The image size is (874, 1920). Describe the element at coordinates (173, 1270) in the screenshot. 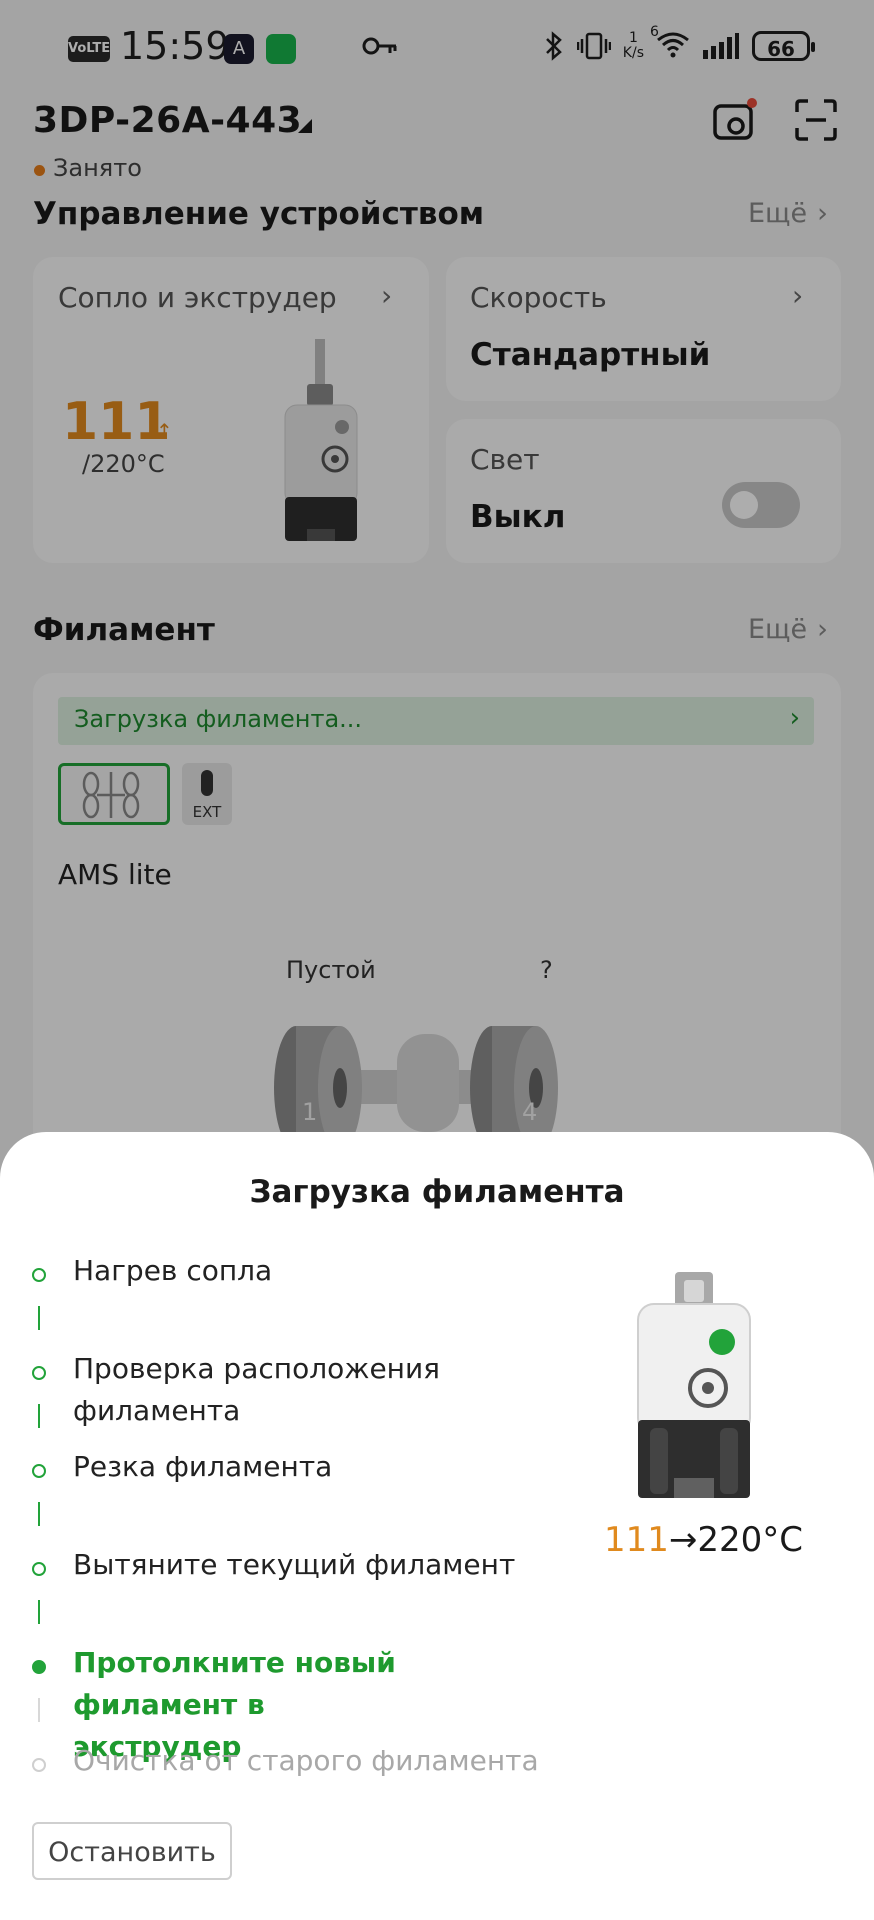

I see `step-1-label: Нагрев сопла` at that location.